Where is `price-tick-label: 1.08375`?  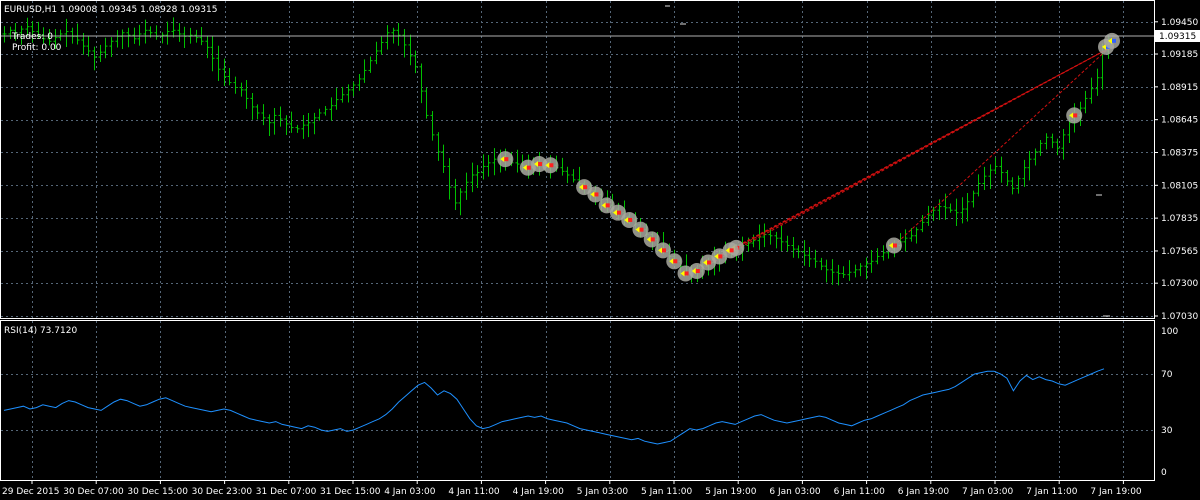 price-tick-label: 1.08375 is located at coordinates (1179, 153).